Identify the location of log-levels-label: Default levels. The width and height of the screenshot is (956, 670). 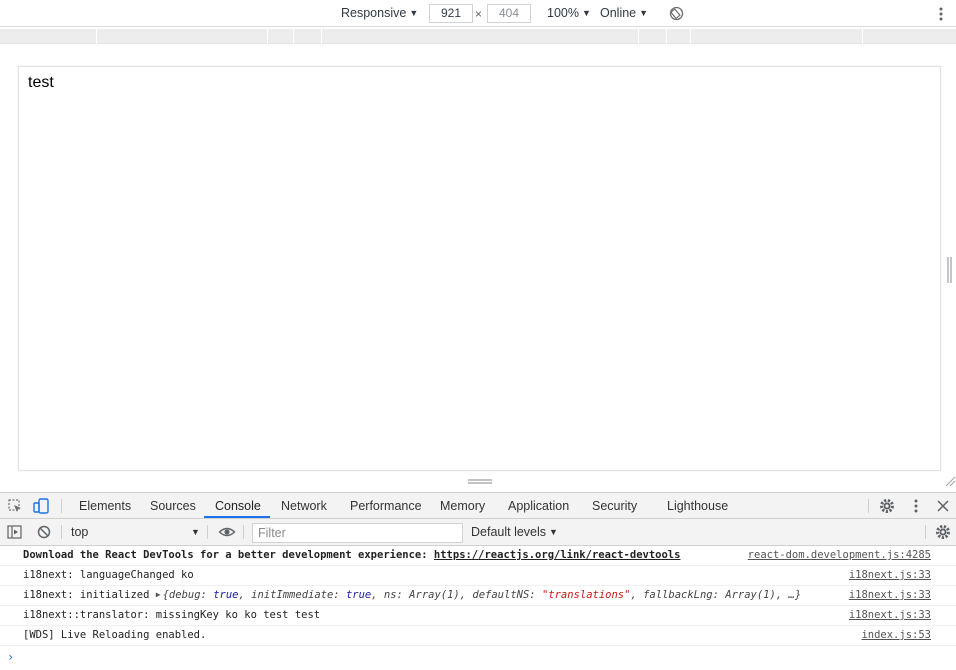
(509, 532).